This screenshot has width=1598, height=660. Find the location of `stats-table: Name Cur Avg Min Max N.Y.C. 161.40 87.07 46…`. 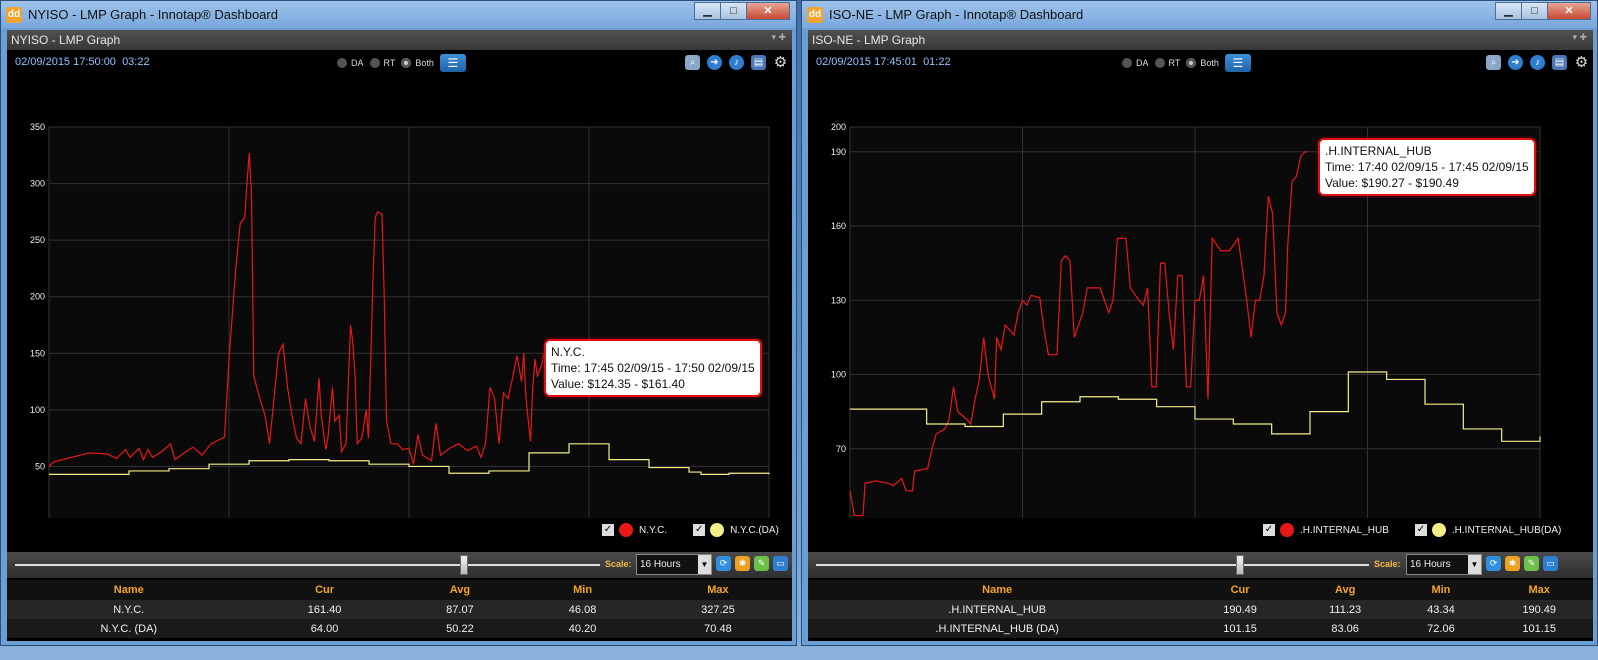

stats-table: Name Cur Avg Min Max N.Y.C. 161.40 87.07 46… is located at coordinates (399, 609).